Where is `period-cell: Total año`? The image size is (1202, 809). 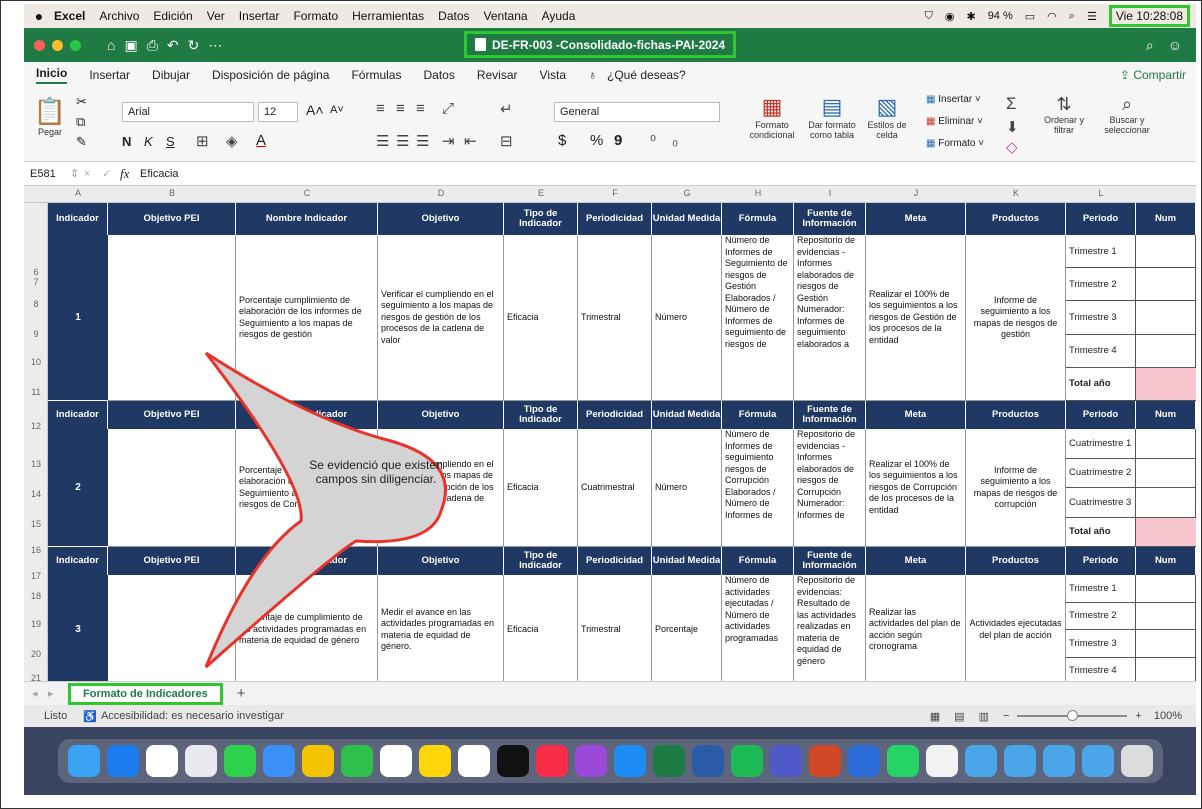 period-cell: Total año is located at coordinates (1101, 532).